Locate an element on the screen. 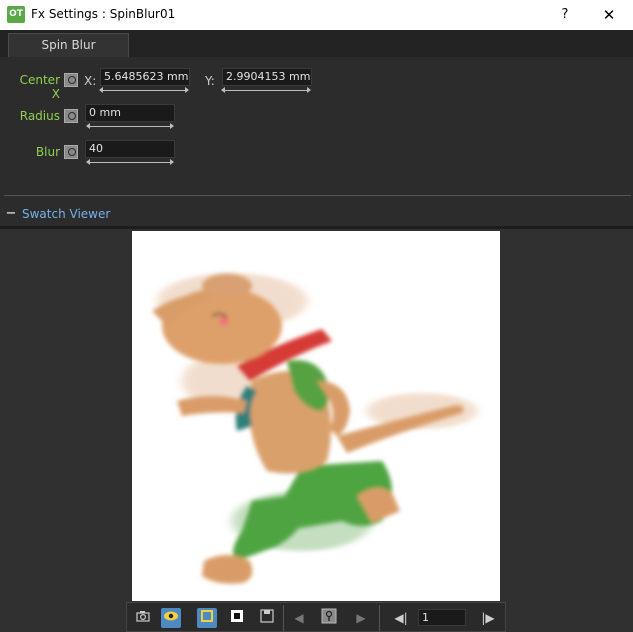 The image size is (633, 632). app-logo-icon: OT is located at coordinates (16, 14).